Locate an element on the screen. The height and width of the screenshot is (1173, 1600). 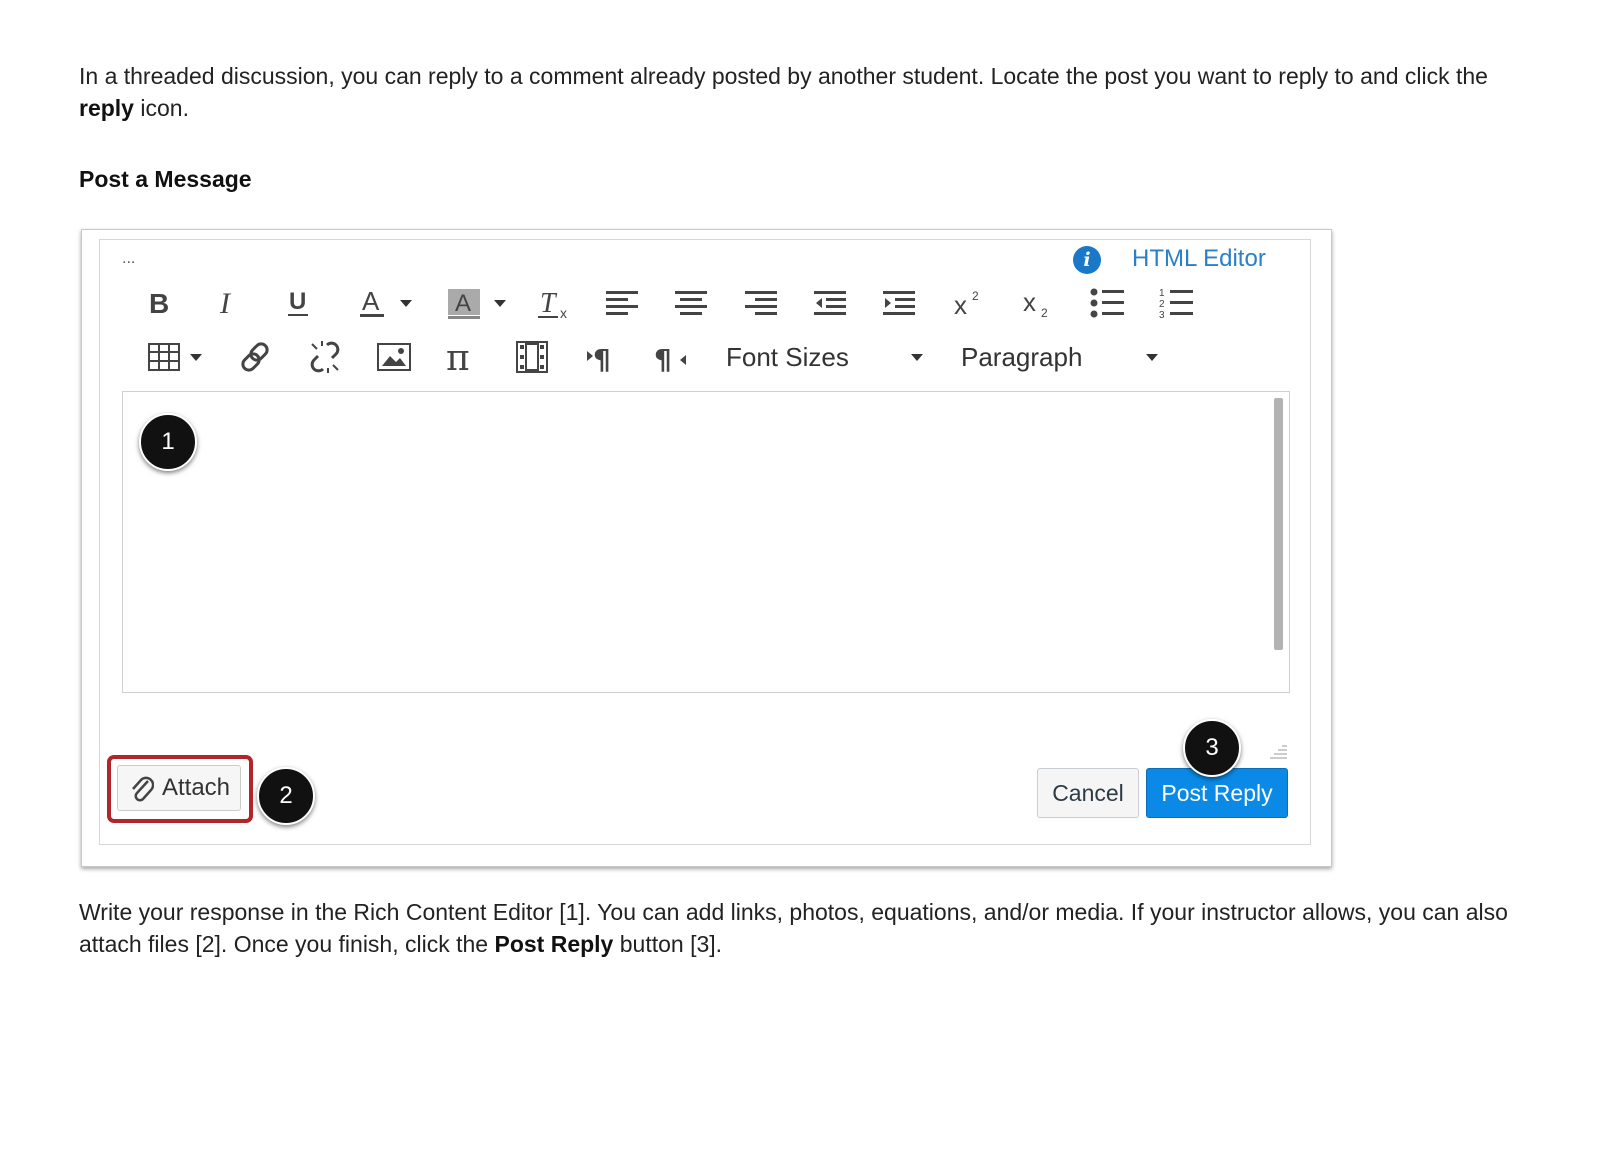
attach-label: Attach is located at coordinates (196, 787).